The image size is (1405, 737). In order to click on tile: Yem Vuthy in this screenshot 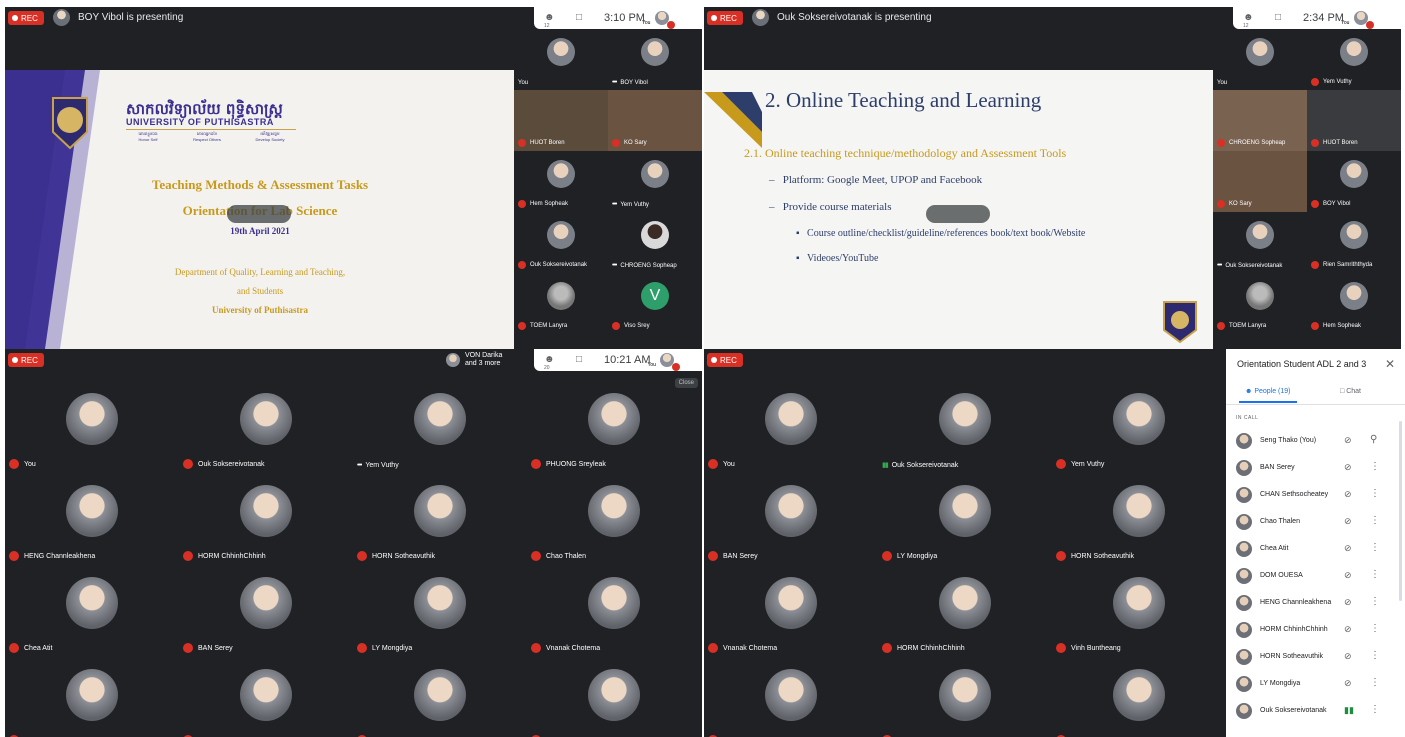, I will do `click(1354, 59)`.